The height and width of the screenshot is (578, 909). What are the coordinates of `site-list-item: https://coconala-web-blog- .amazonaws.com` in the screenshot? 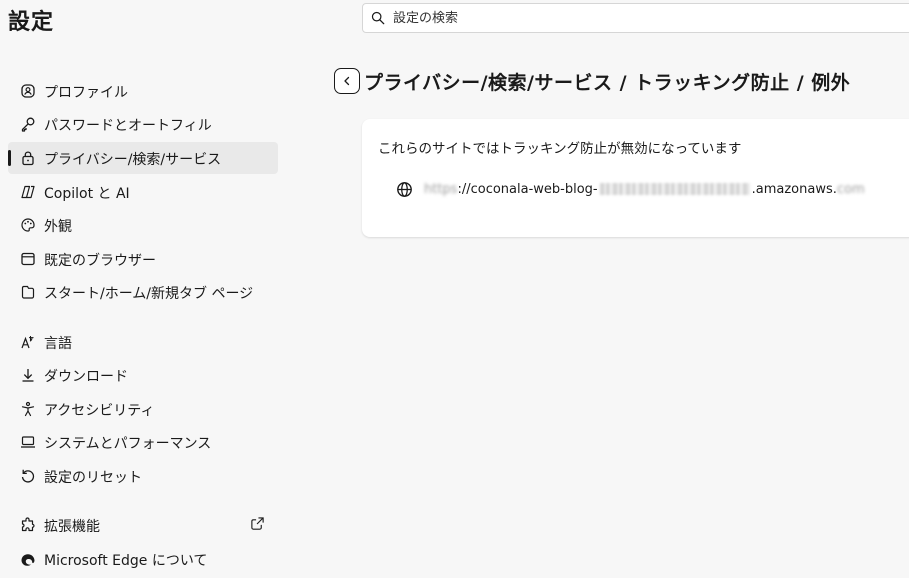 It's located at (630, 189).